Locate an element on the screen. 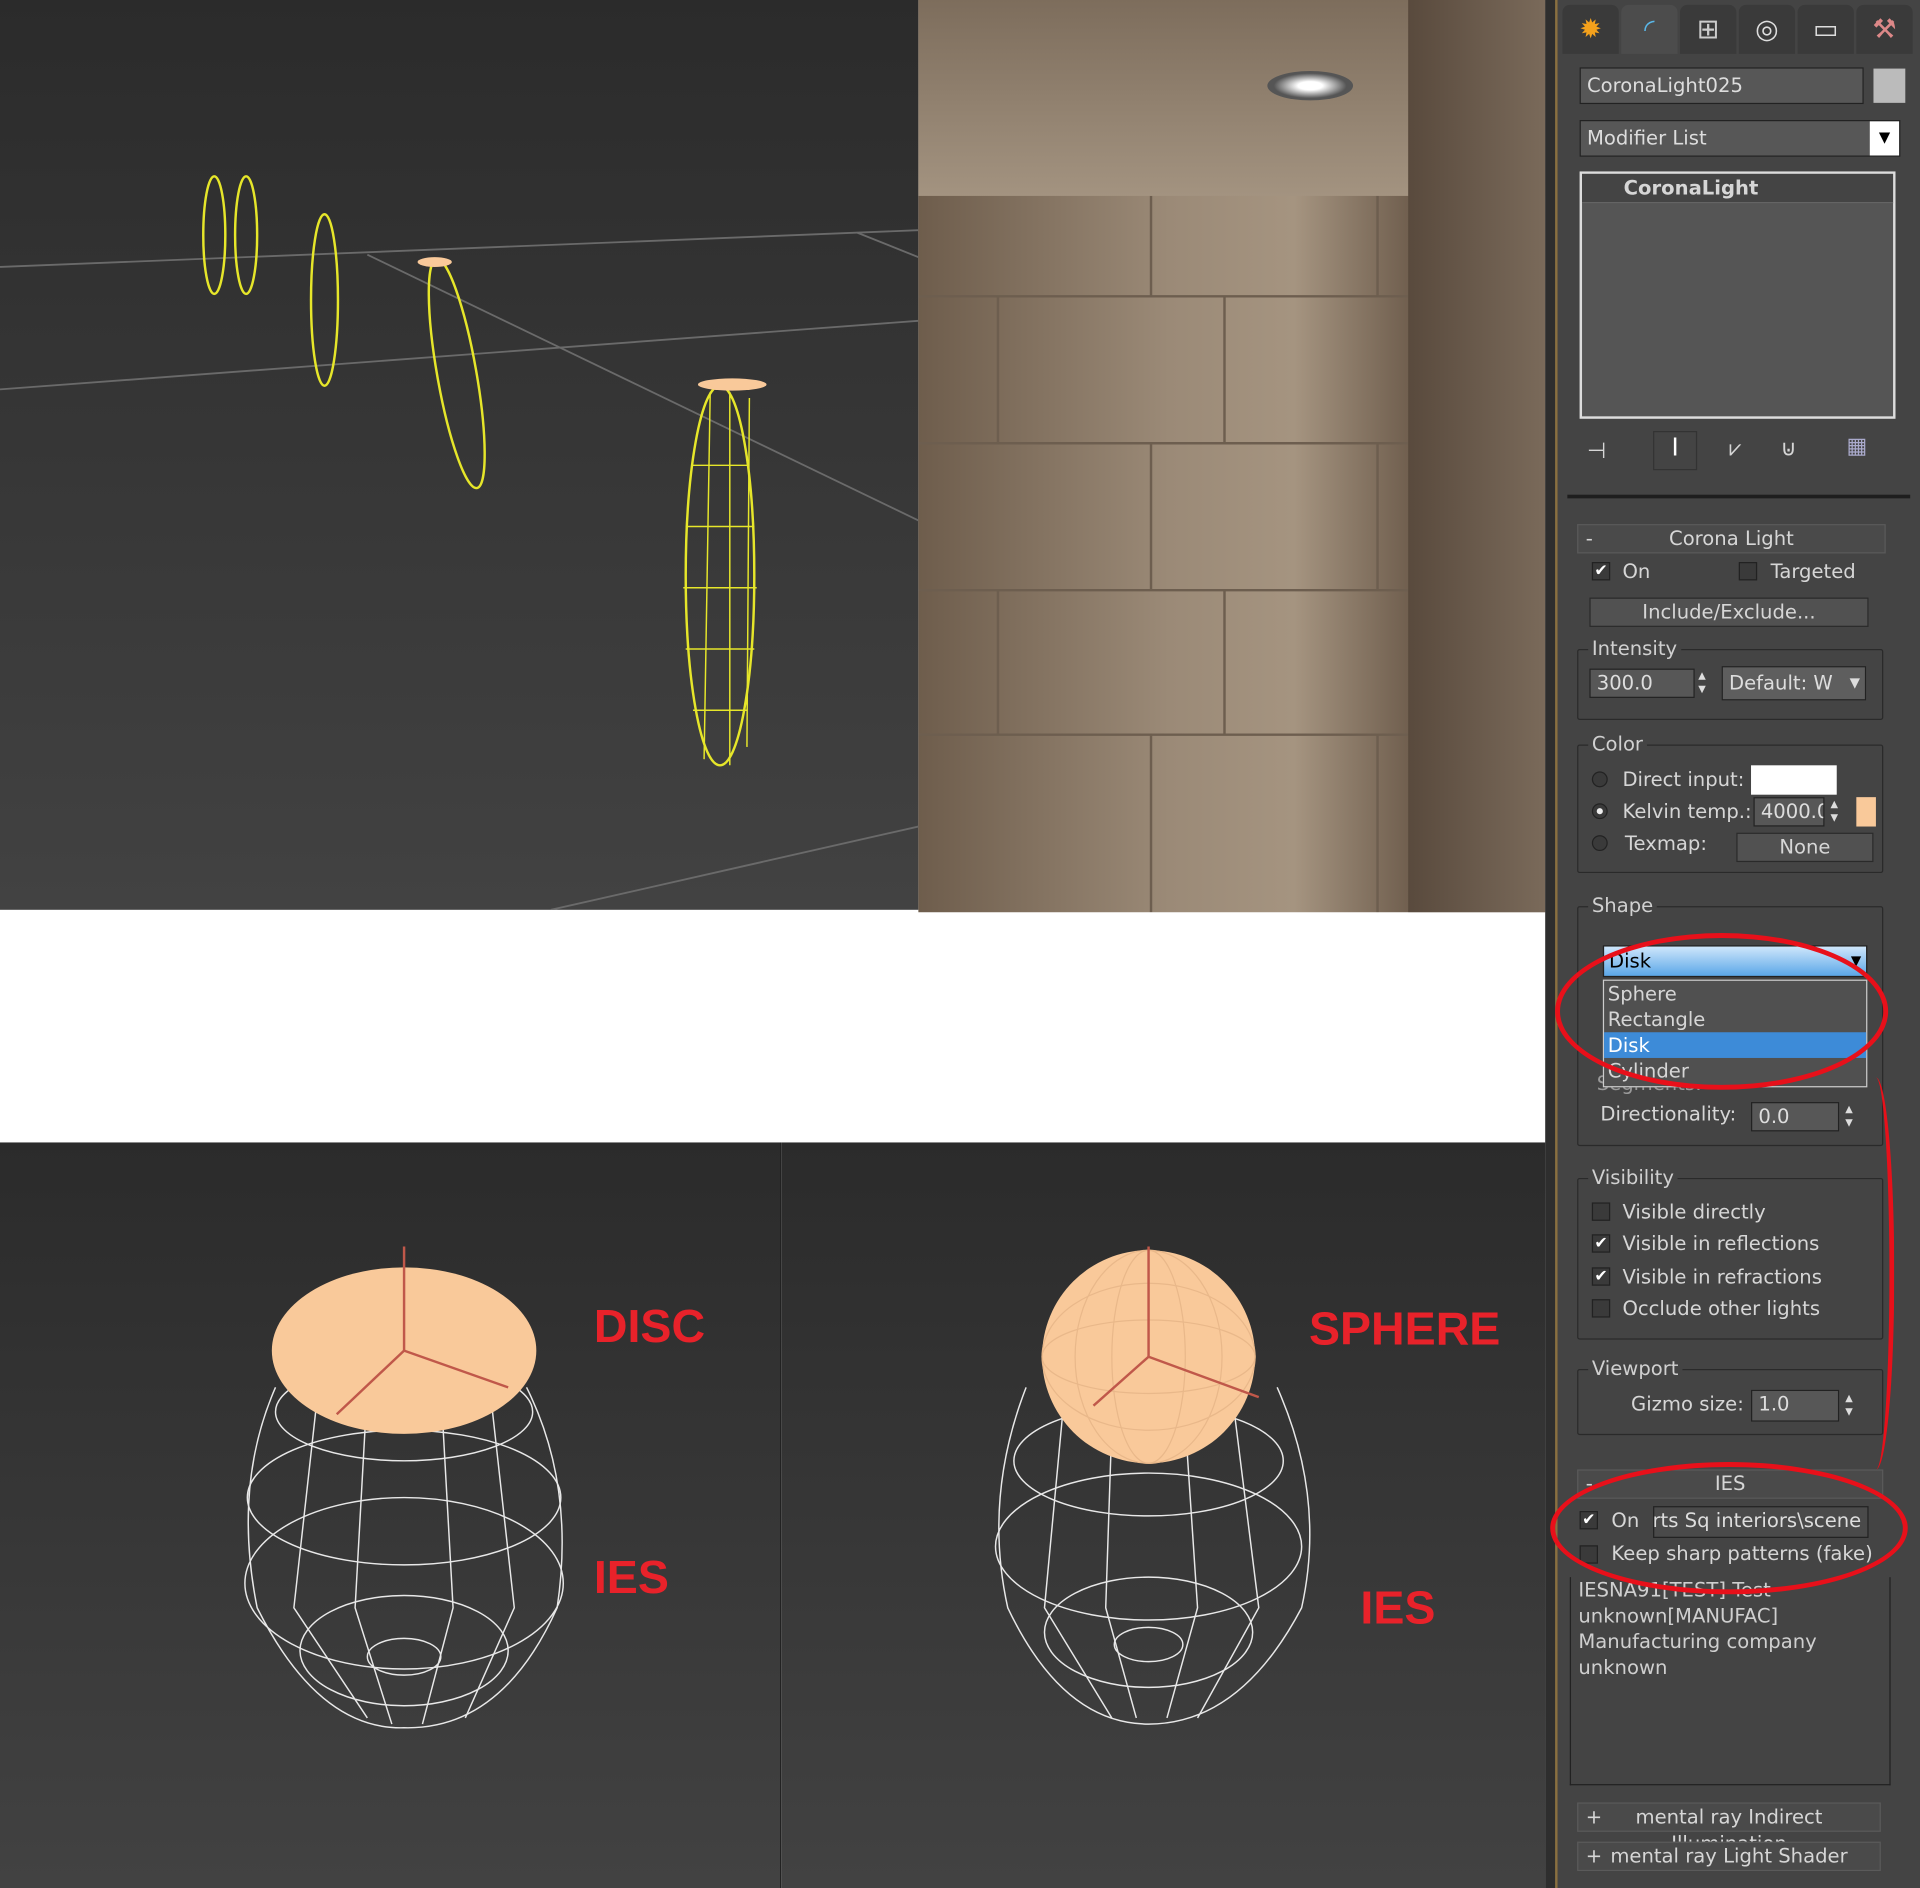 This screenshot has width=1920, height=1888. show-end-result-icon: Ⅰ is located at coordinates (1675, 451).